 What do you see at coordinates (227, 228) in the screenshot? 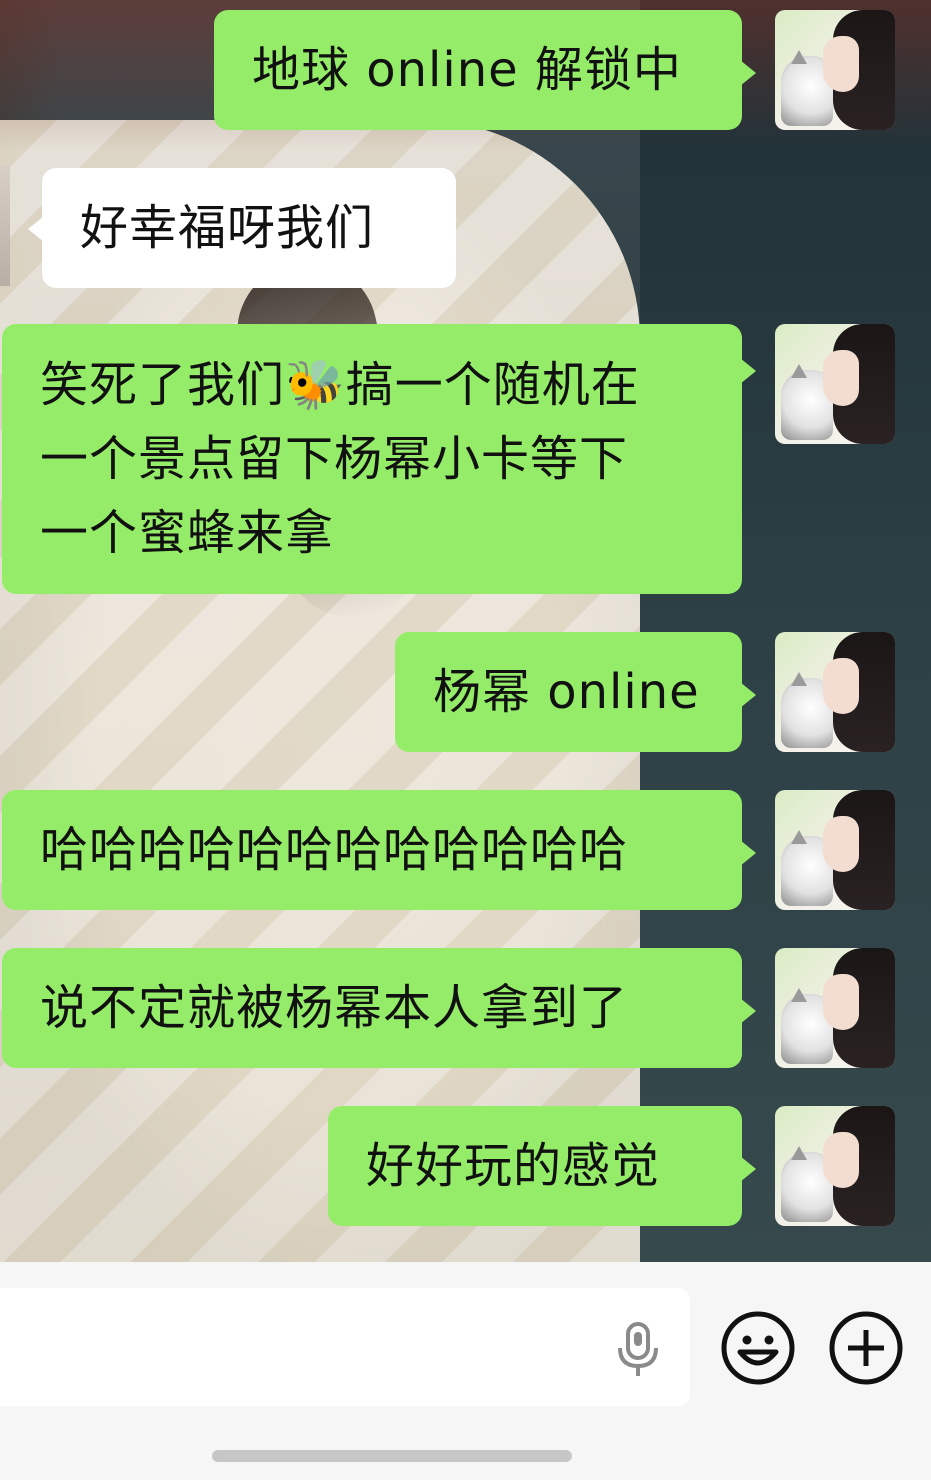
I see `message-text: 好幸福呀我们` at bounding box center [227, 228].